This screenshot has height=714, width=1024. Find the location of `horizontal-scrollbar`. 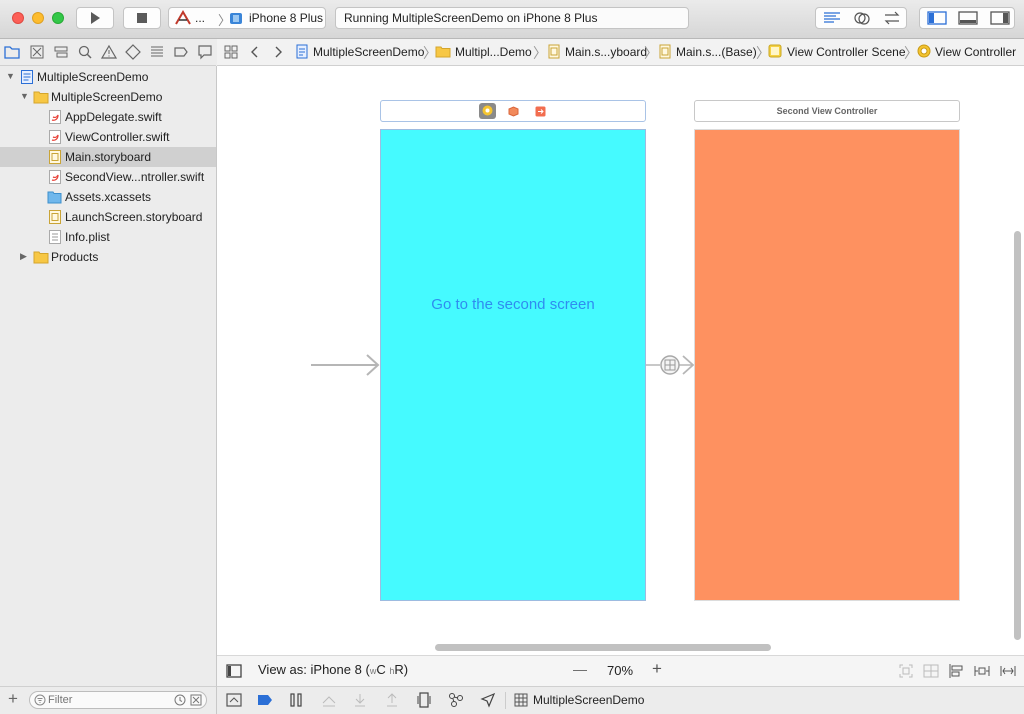

horizontal-scrollbar is located at coordinates (603, 647).